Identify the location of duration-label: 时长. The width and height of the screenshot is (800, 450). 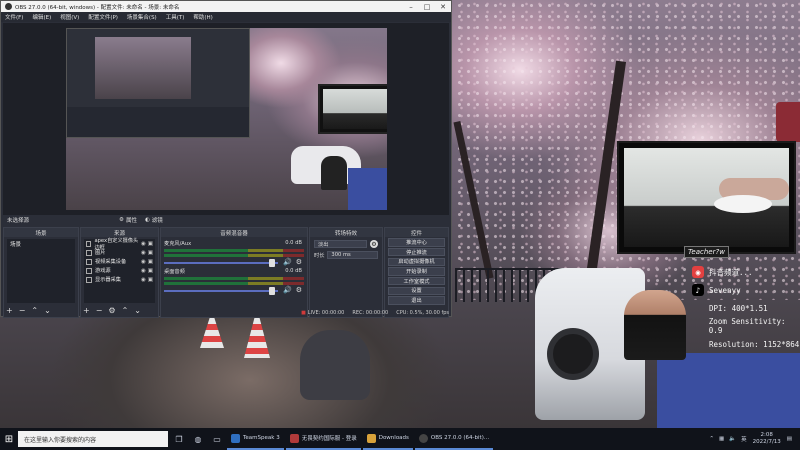
(319, 255).